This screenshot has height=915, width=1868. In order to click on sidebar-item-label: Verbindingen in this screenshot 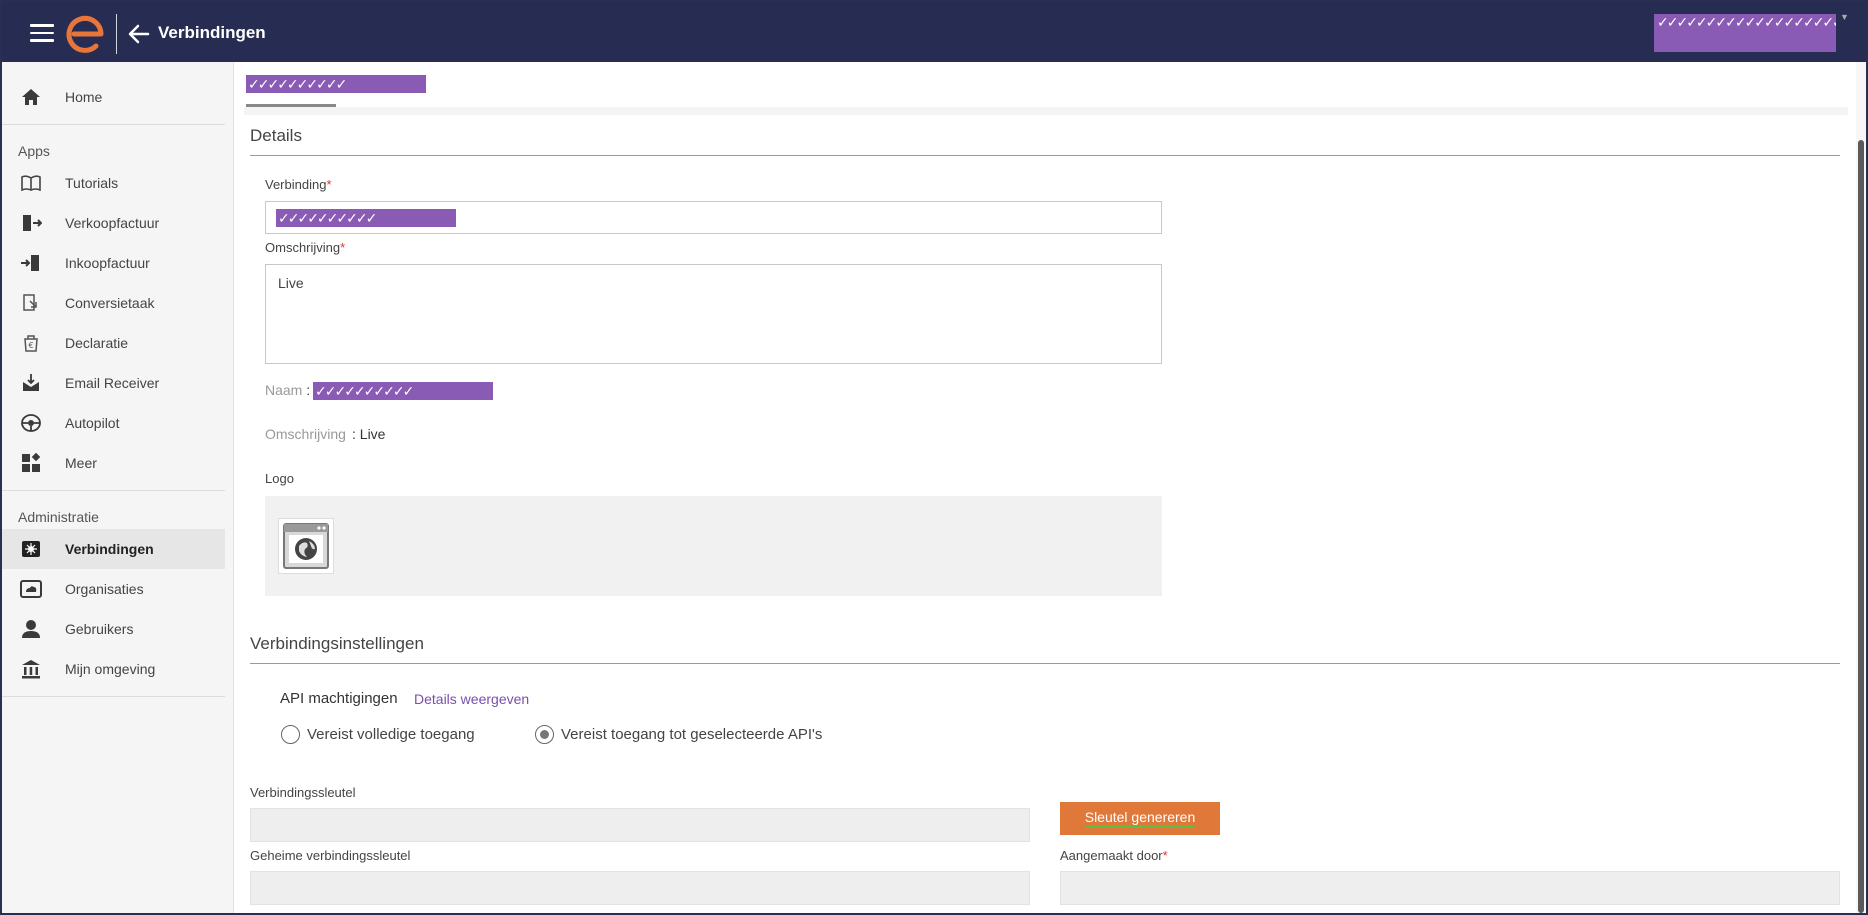, I will do `click(109, 549)`.